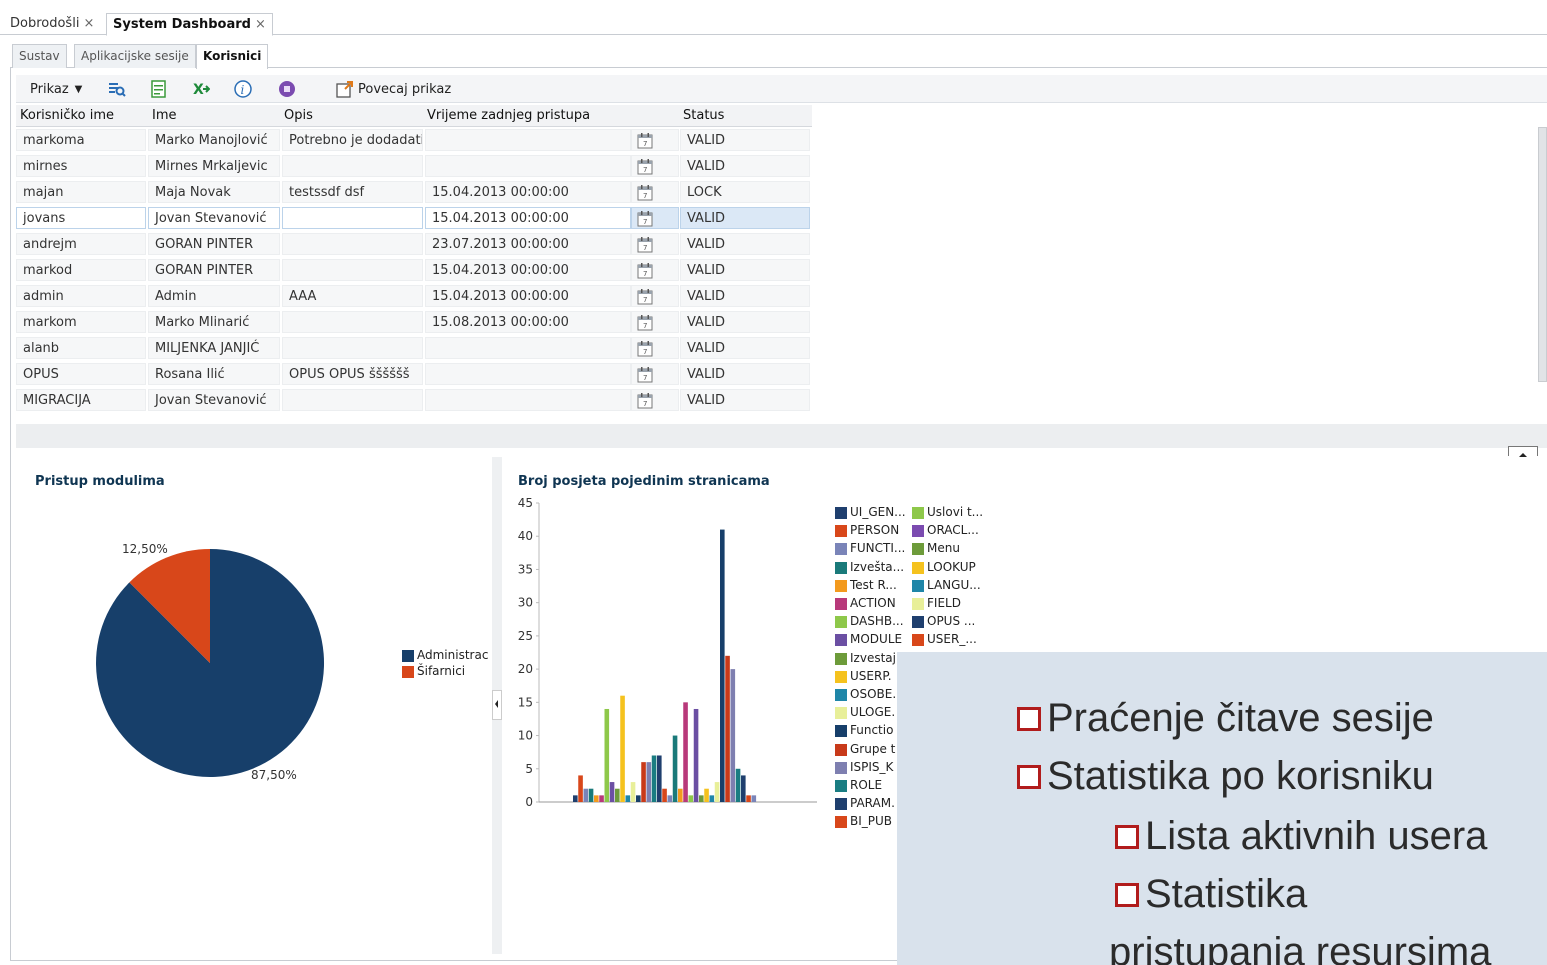 The height and width of the screenshot is (965, 1547). Describe the element at coordinates (703, 115) in the screenshot. I see `column-header-status: Status` at that location.